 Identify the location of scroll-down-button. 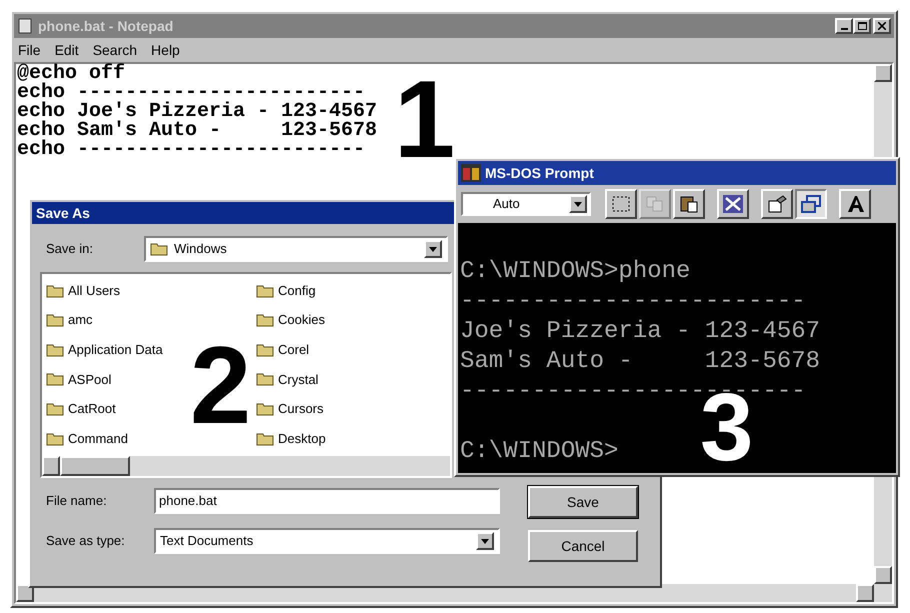
(883, 575).